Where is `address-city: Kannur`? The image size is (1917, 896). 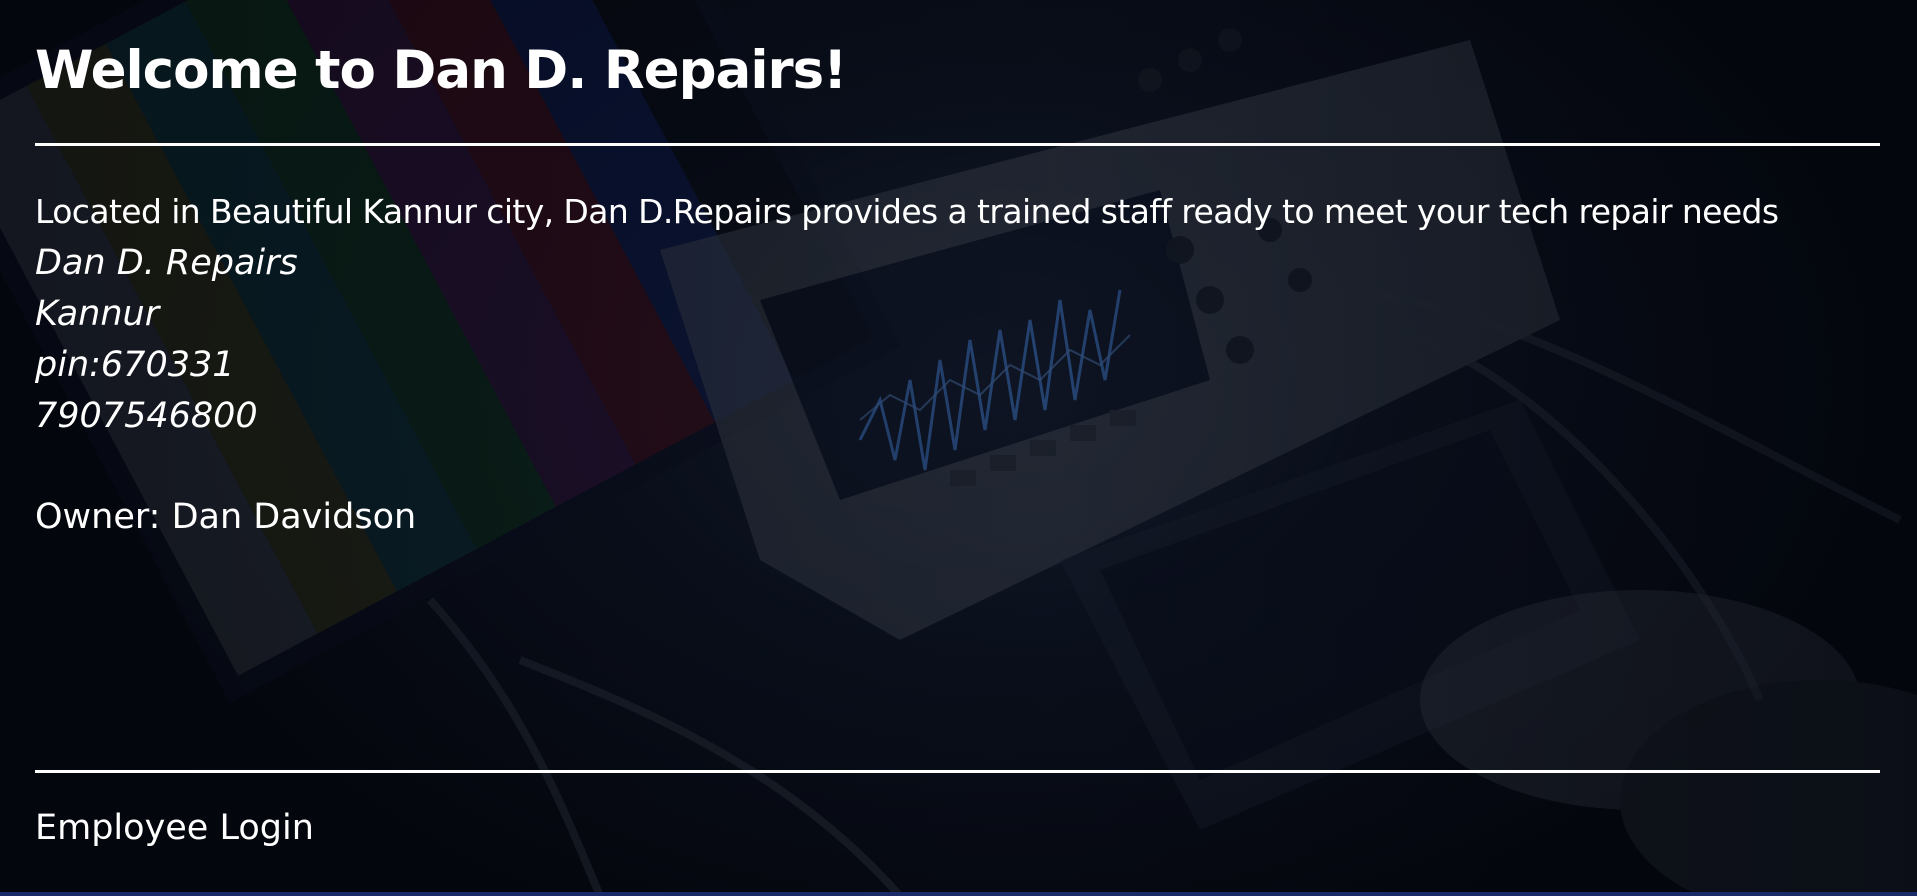 address-city: Kannur is located at coordinates (97, 314).